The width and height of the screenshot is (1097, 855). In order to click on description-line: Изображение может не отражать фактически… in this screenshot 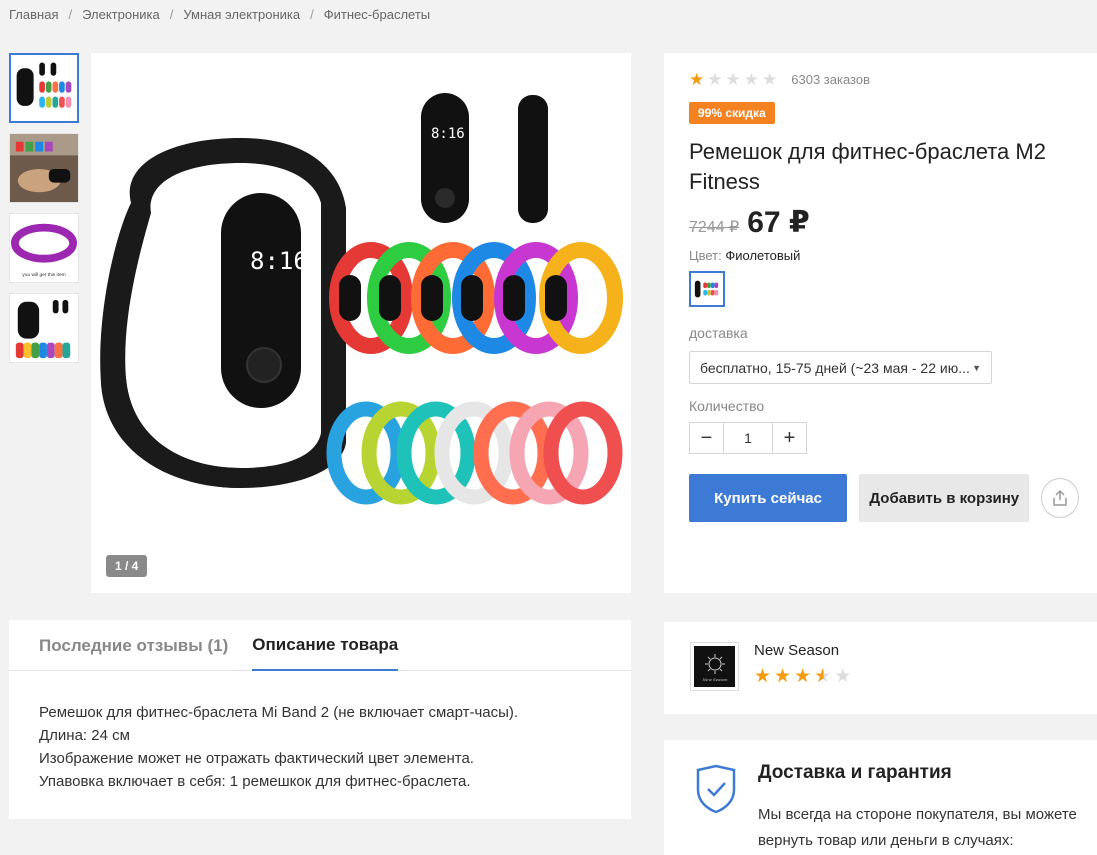, I will do `click(256, 758)`.